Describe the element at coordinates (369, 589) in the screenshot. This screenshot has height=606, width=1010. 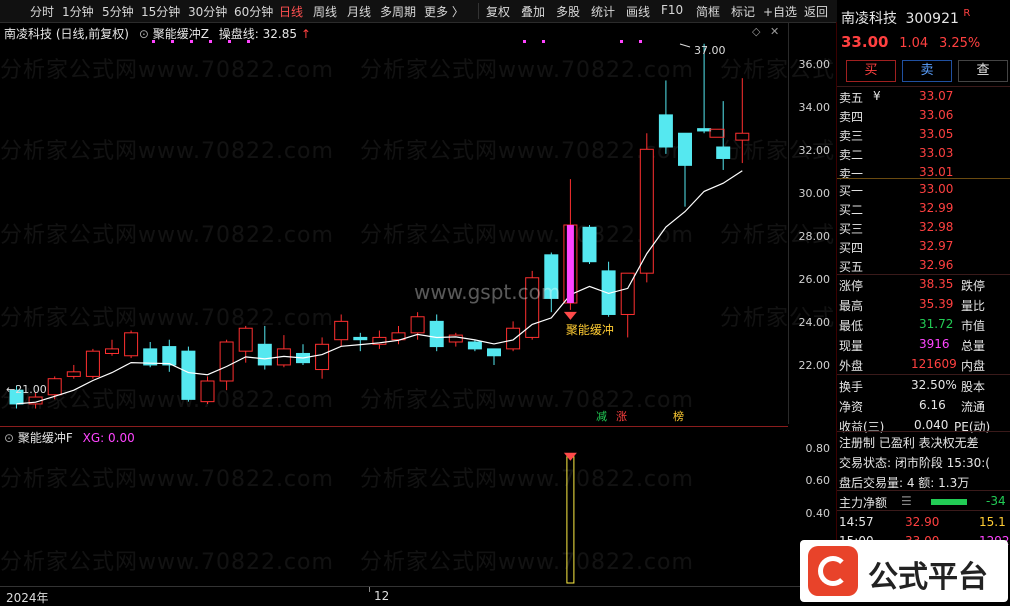
I see `x-tick-mark` at that location.